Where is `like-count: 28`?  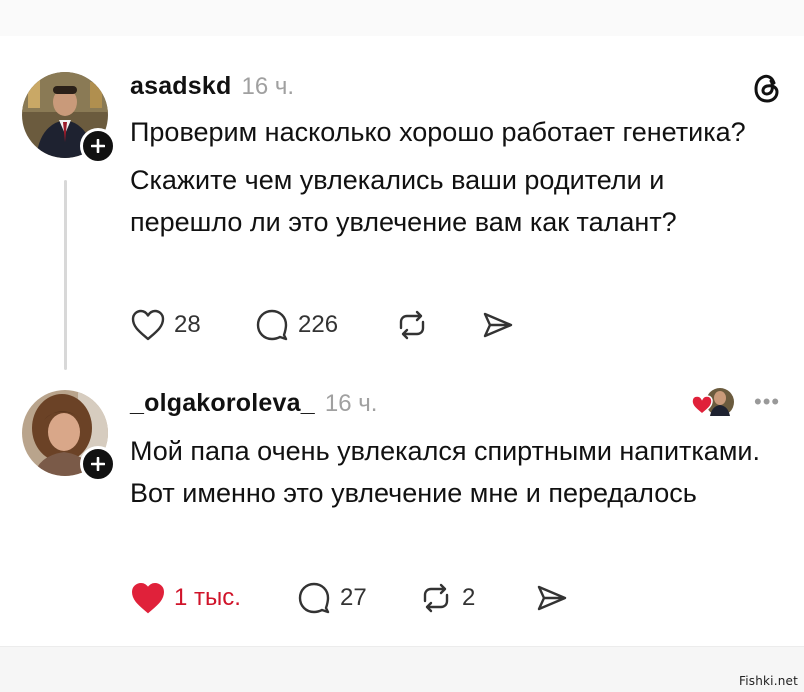 like-count: 28 is located at coordinates (187, 324).